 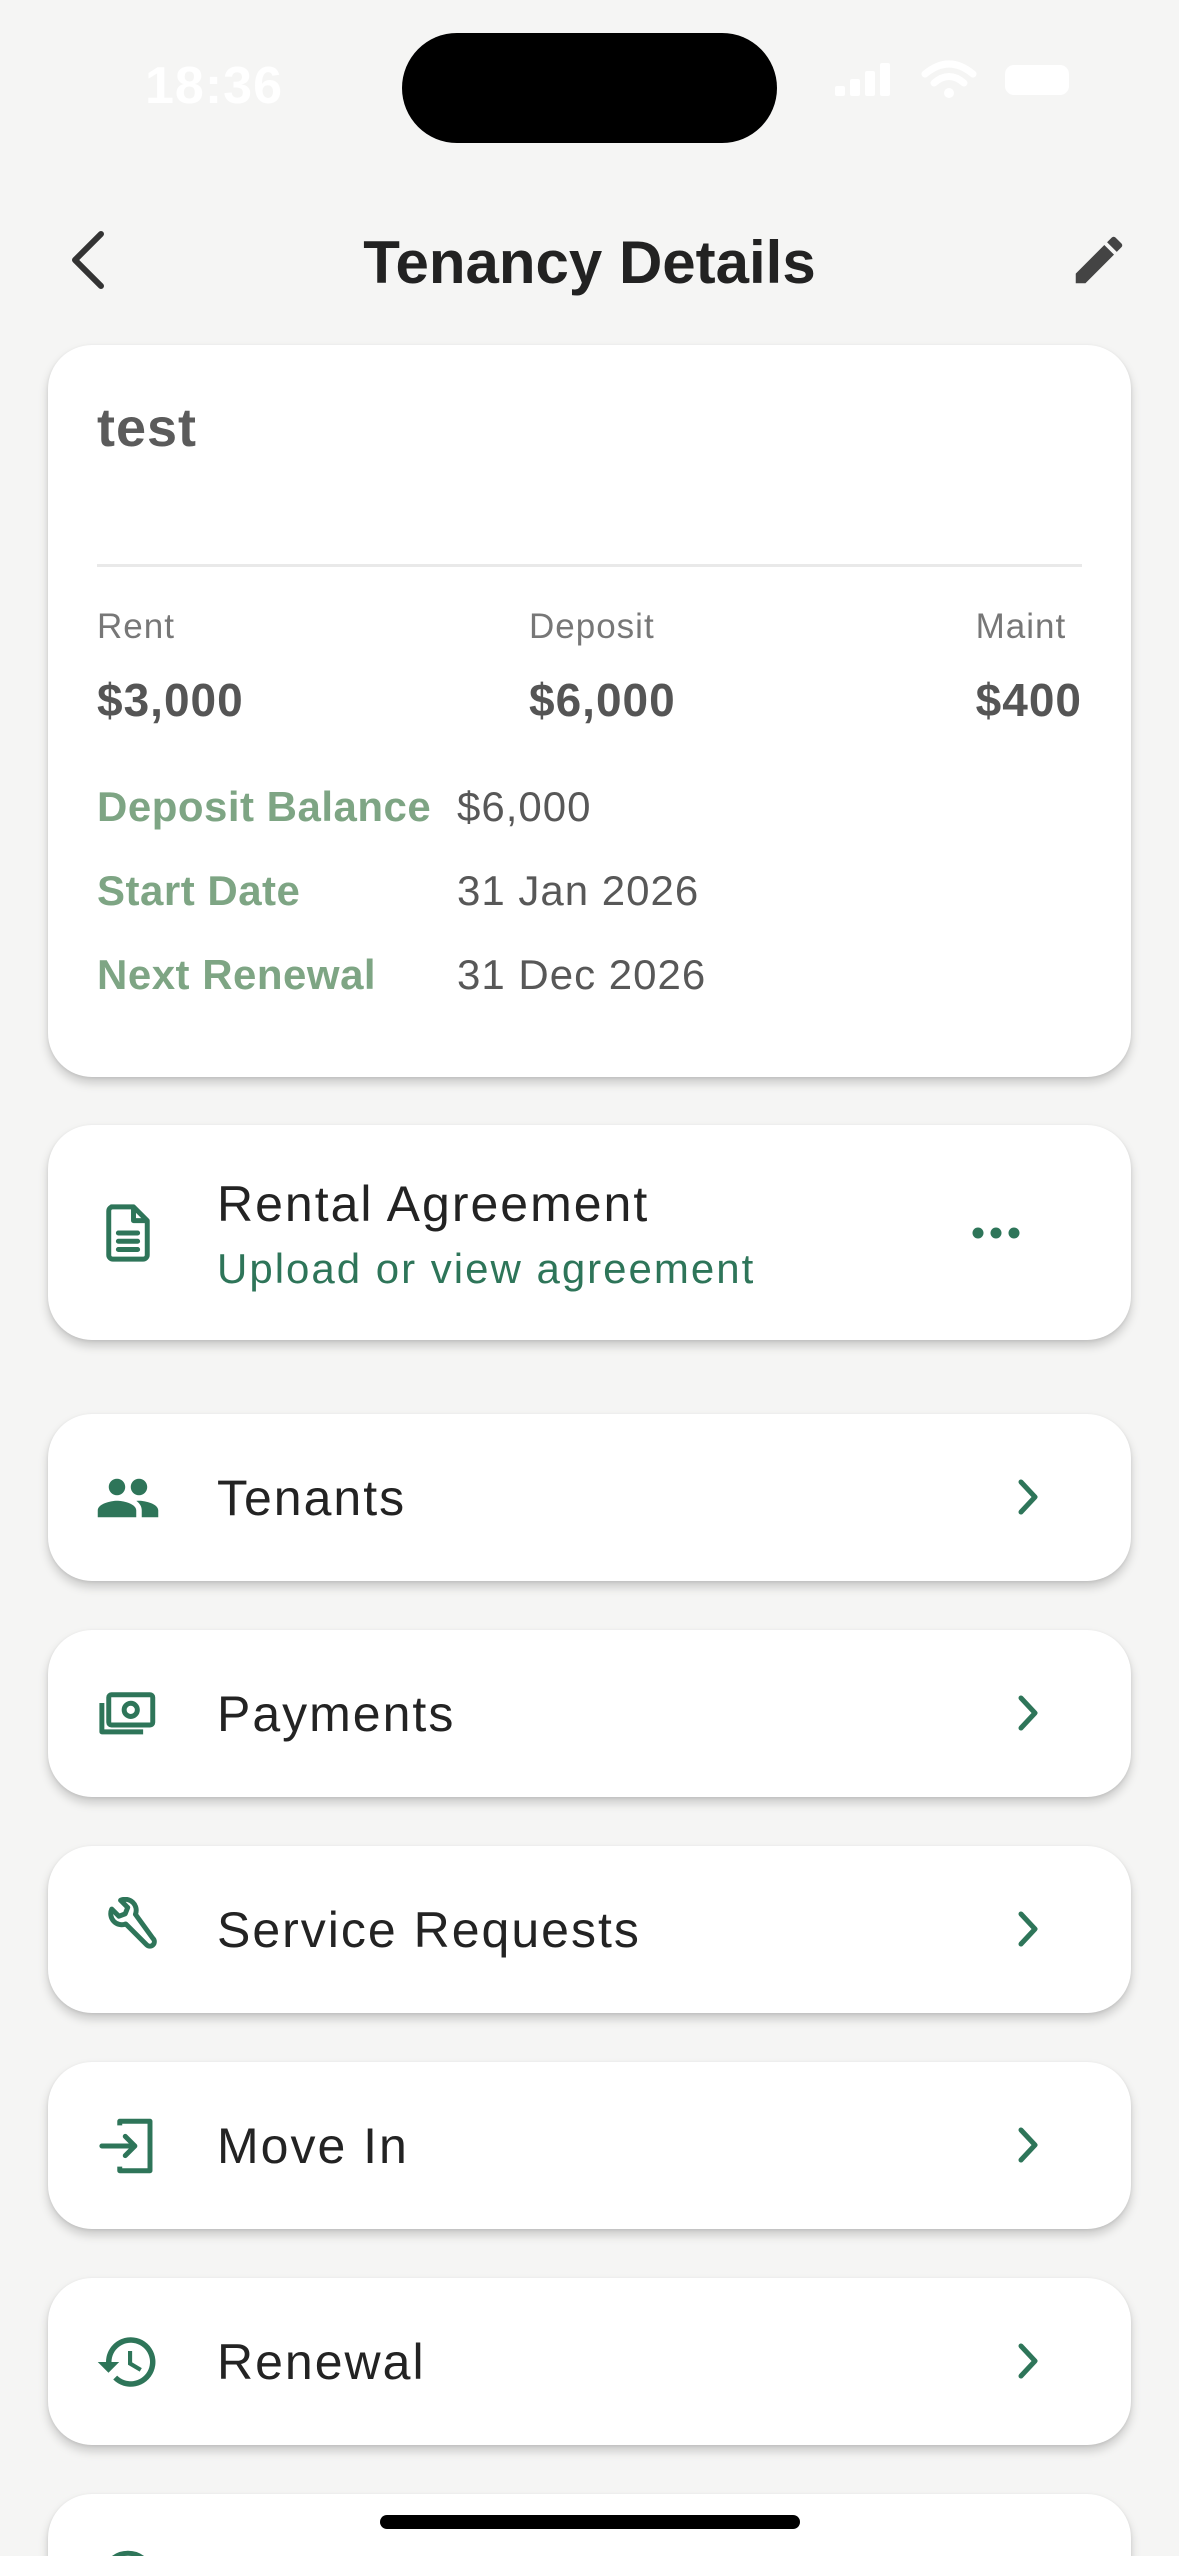 I want to click on history-icon, so click(x=128, y=2362).